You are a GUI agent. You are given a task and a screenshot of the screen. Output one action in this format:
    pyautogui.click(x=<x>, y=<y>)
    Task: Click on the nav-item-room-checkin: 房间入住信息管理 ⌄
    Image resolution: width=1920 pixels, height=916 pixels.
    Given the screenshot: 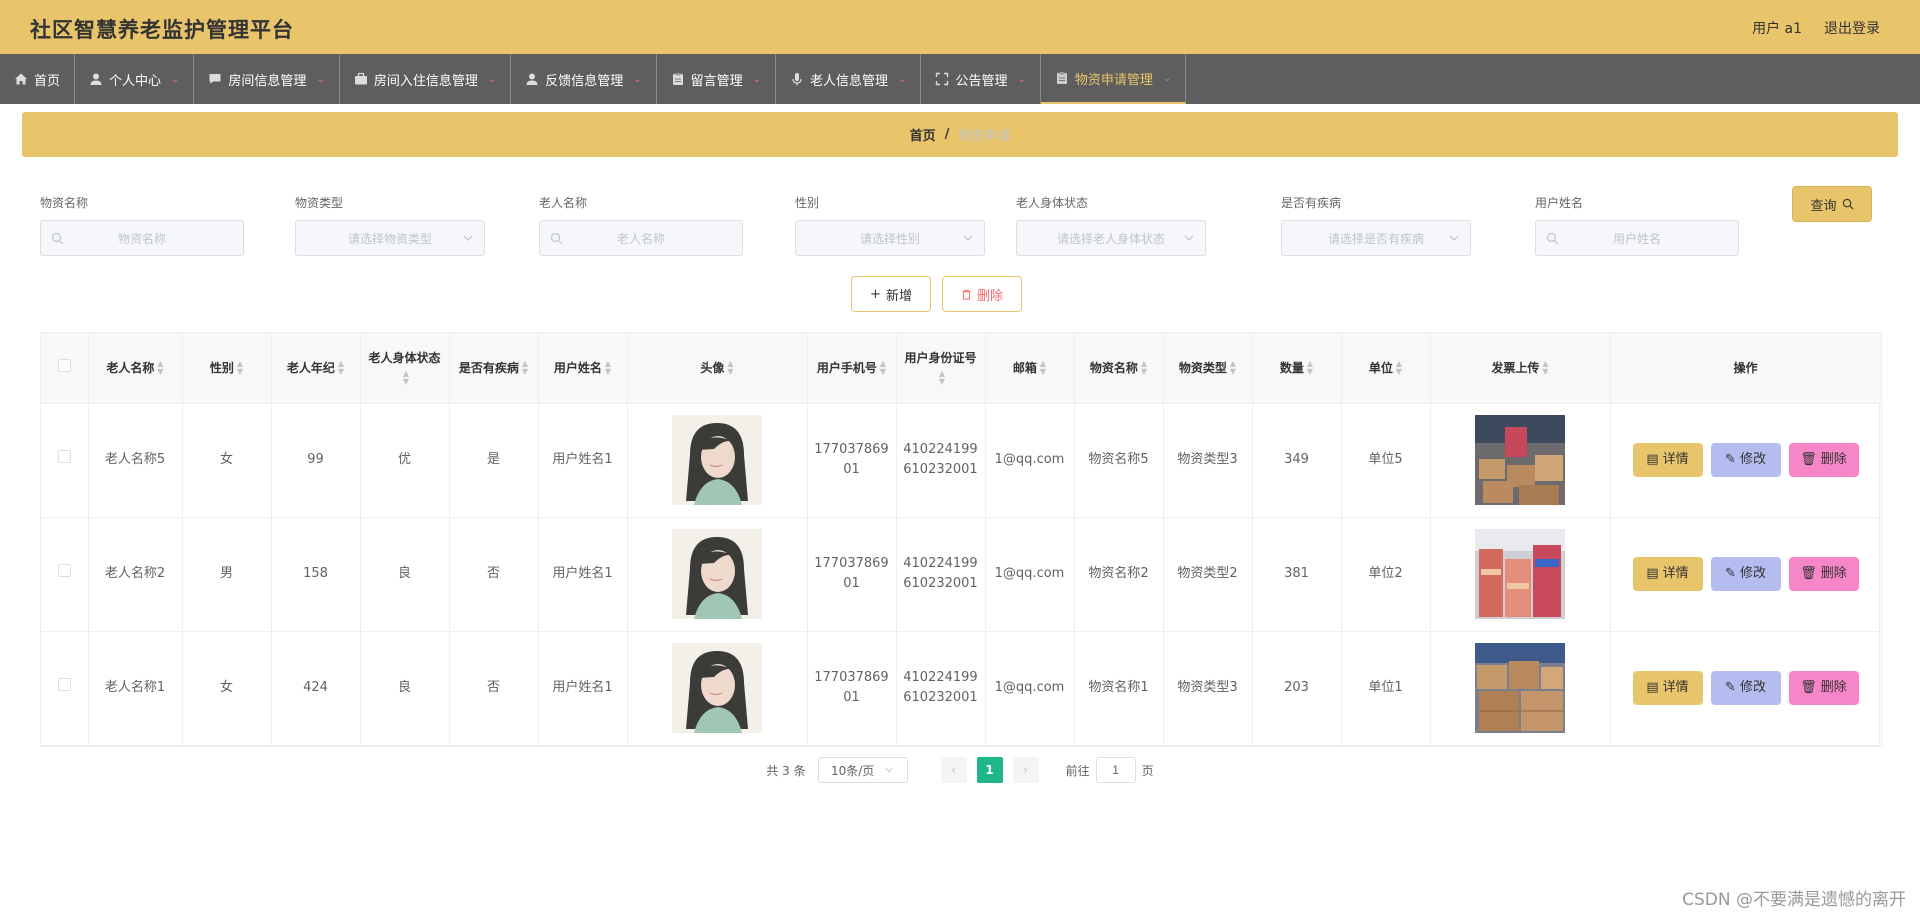 What is the action you would take?
    pyautogui.click(x=426, y=79)
    